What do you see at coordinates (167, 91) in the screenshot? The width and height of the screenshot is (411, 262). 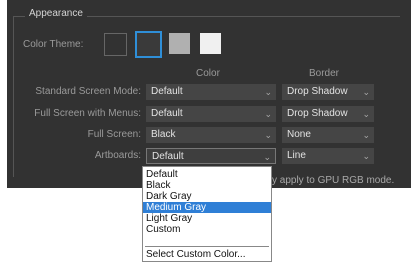 I see `standard-screen-color-value: Default` at bounding box center [167, 91].